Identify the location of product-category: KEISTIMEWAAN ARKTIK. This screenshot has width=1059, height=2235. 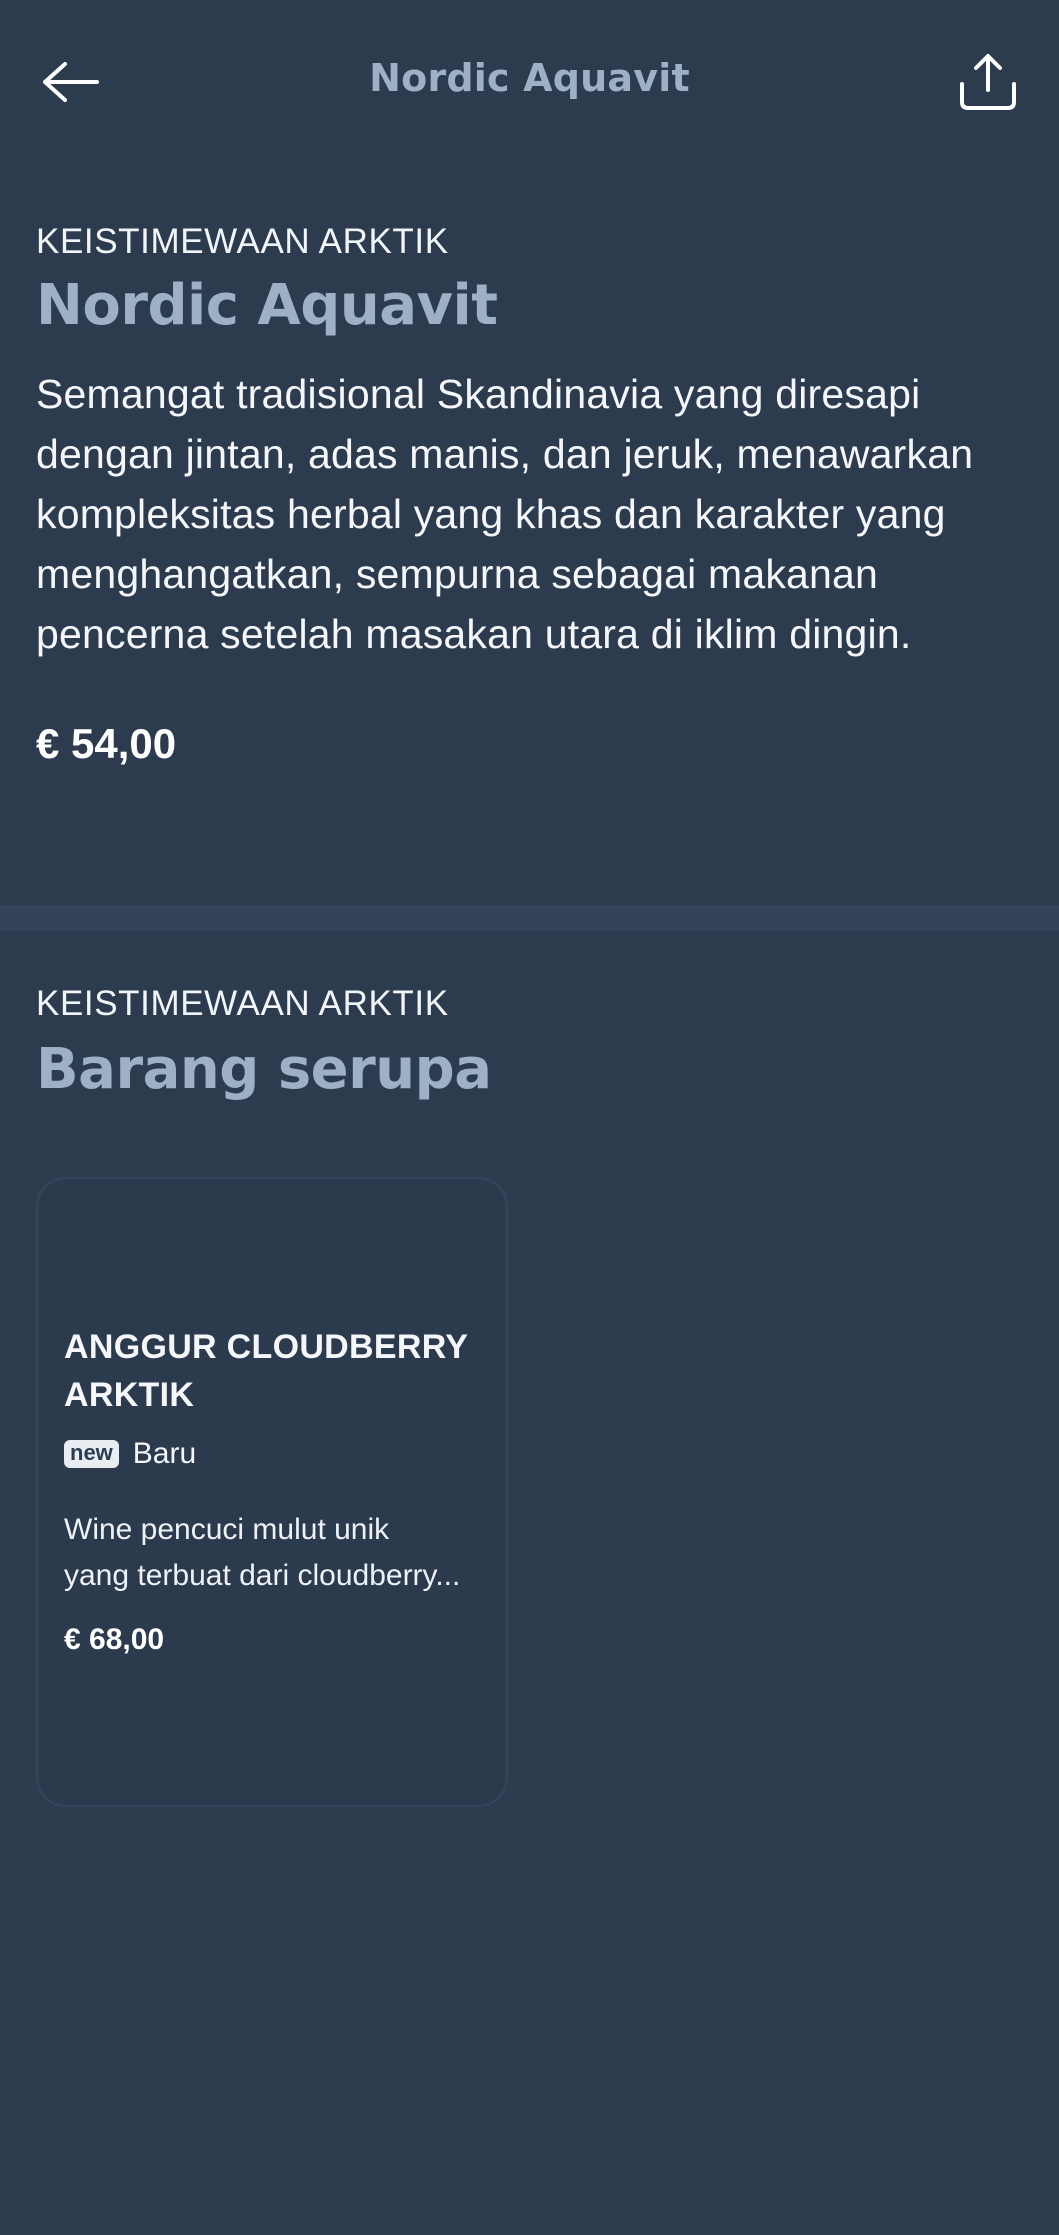
(242, 241).